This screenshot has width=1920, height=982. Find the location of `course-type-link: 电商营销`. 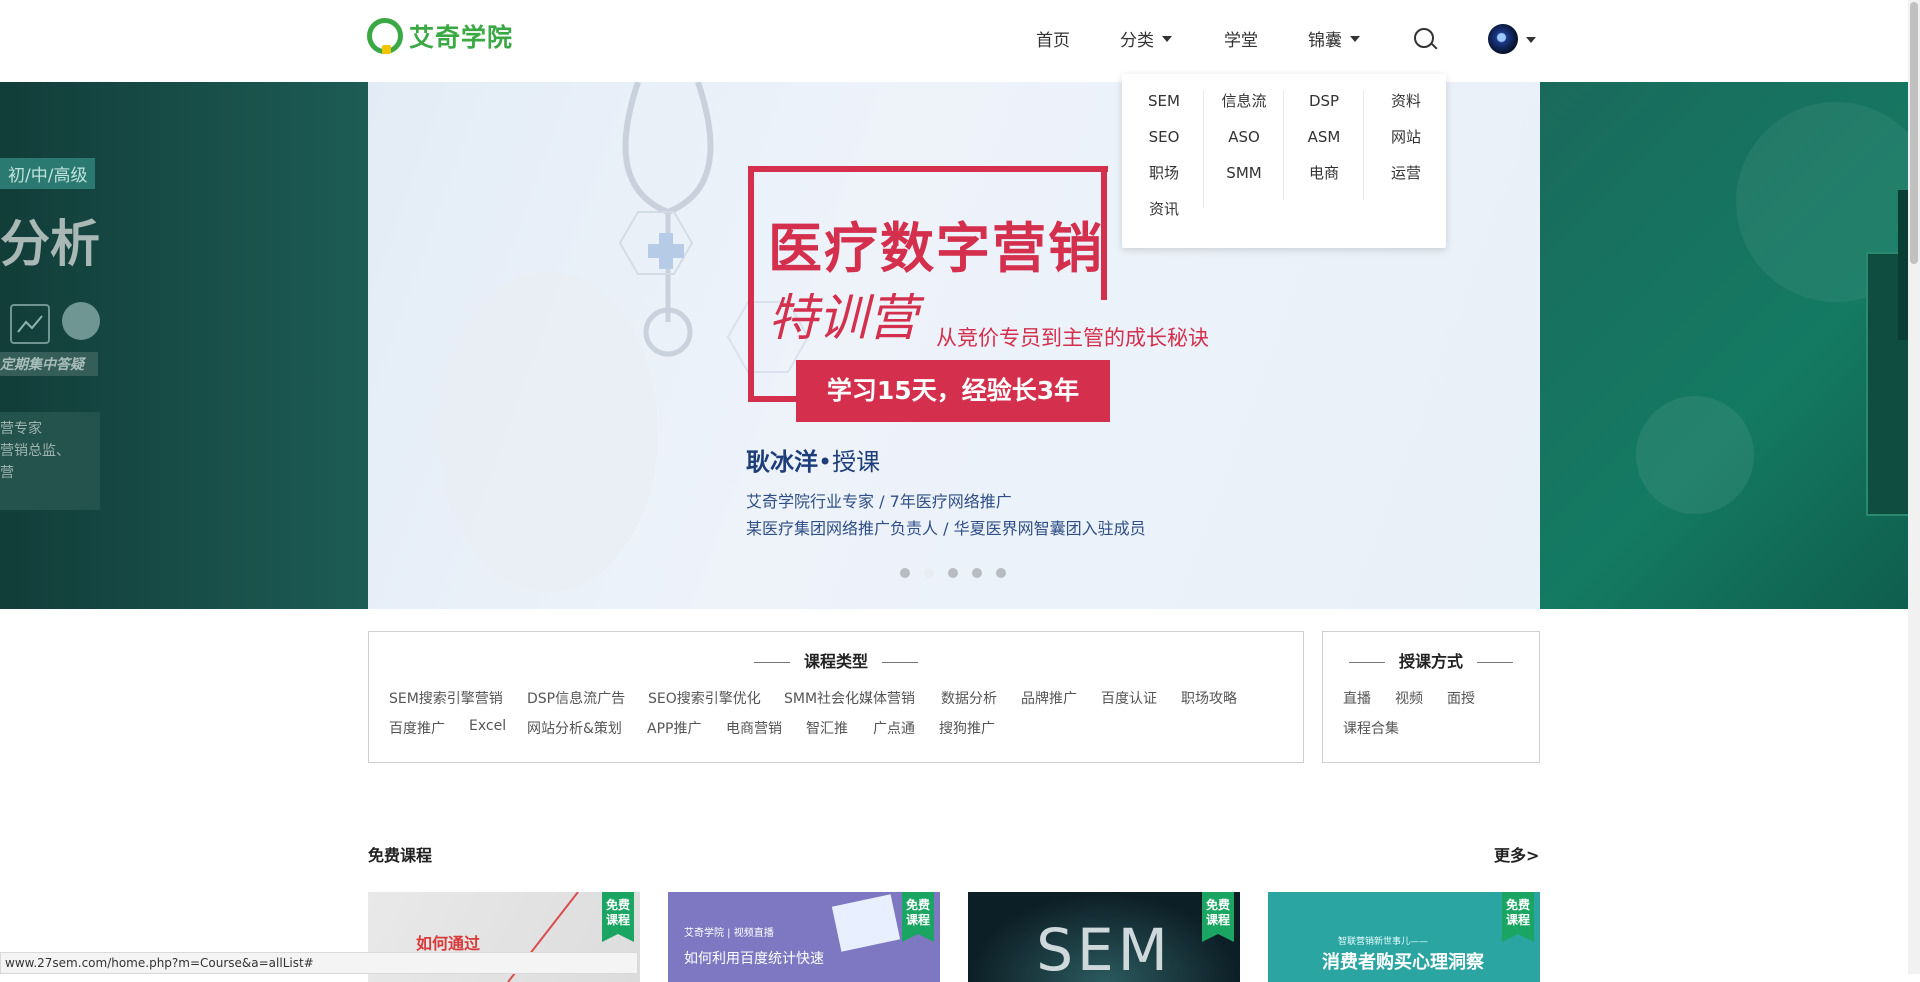

course-type-link: 电商营销 is located at coordinates (754, 728).